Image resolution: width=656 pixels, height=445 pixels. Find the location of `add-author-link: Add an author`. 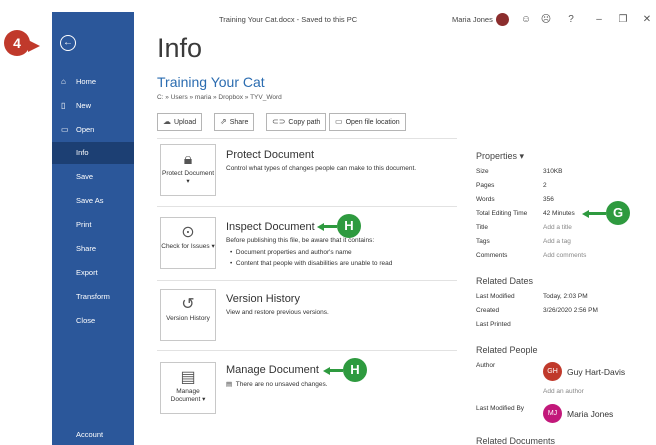

add-author-link: Add an author is located at coordinates (563, 391).